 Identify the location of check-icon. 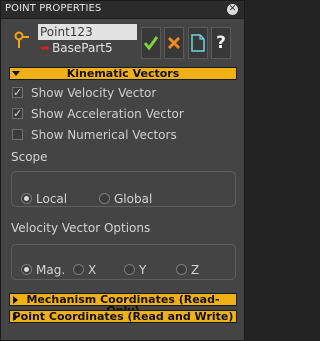
(151, 43).